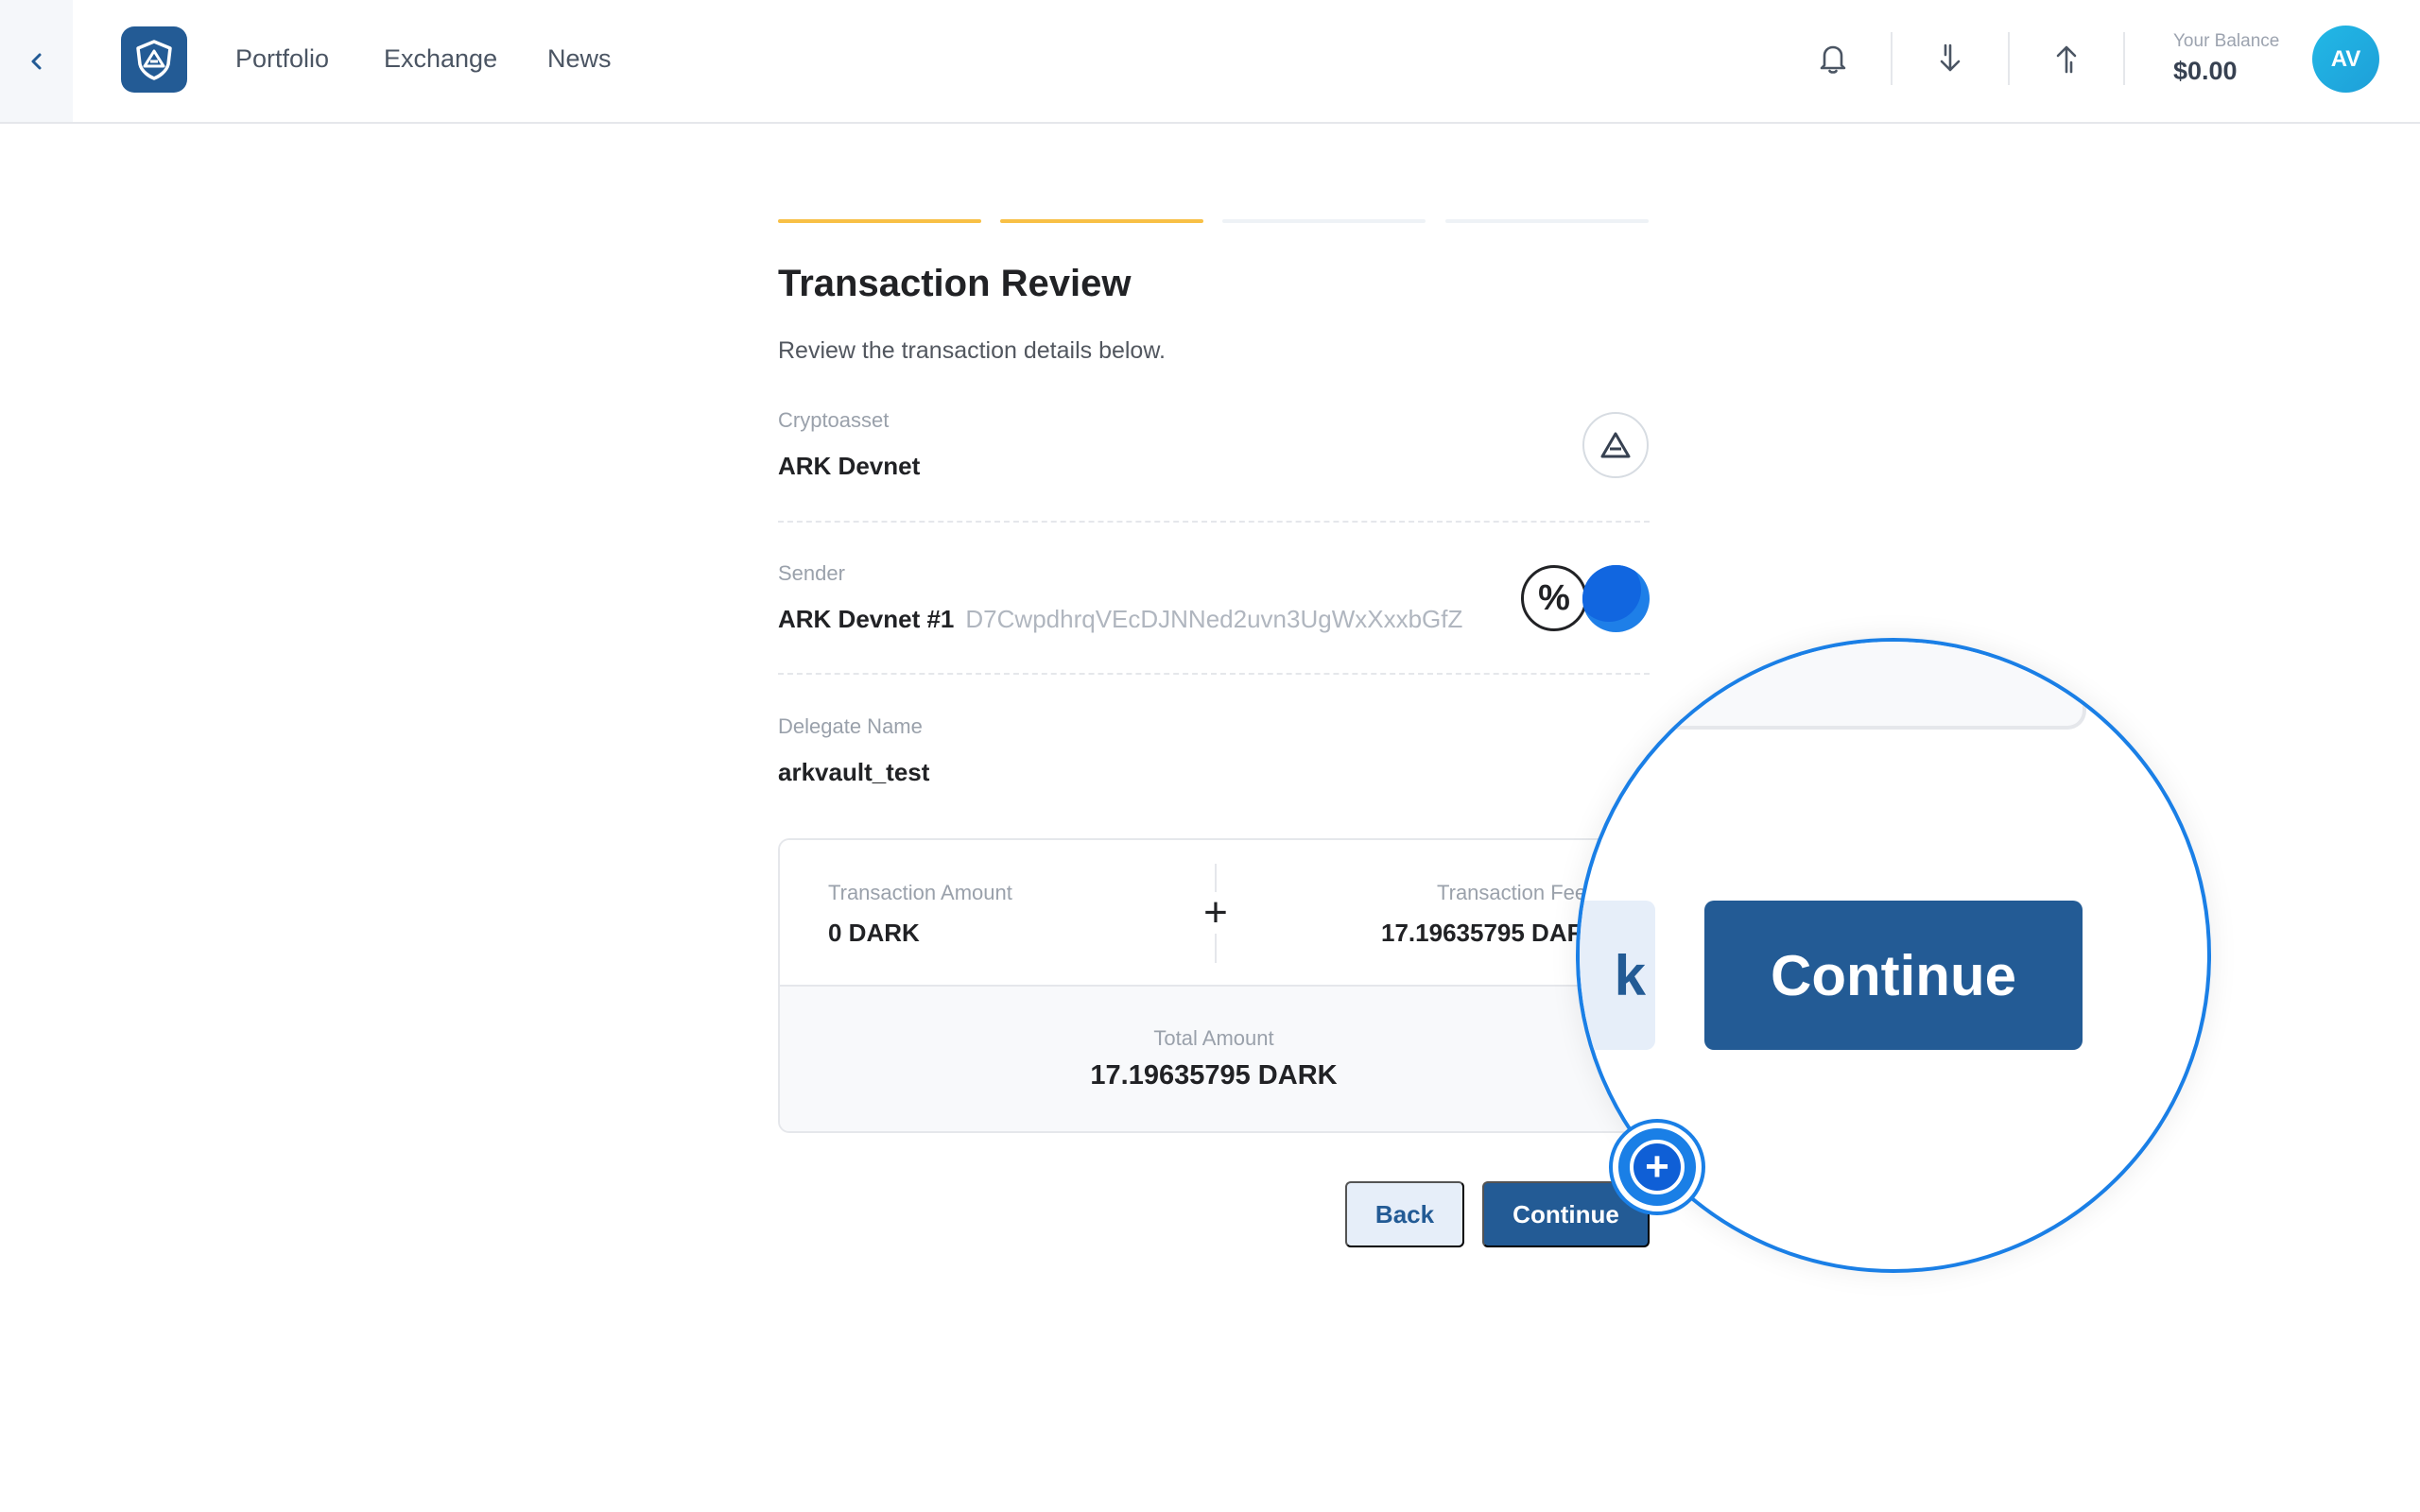 The width and height of the screenshot is (2420, 1512). What do you see at coordinates (1554, 598) in the screenshot?
I see `percent-icon: %` at bounding box center [1554, 598].